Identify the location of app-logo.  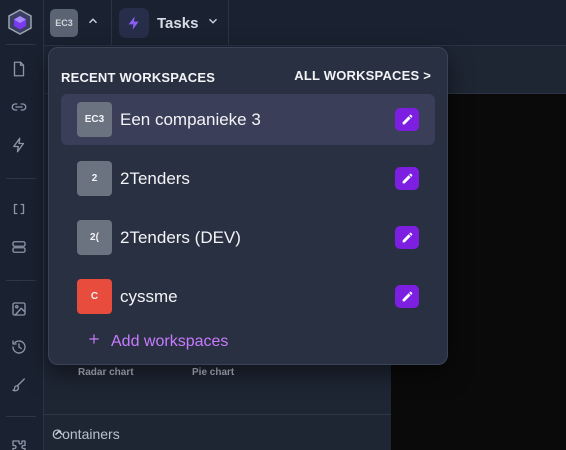
(20, 22).